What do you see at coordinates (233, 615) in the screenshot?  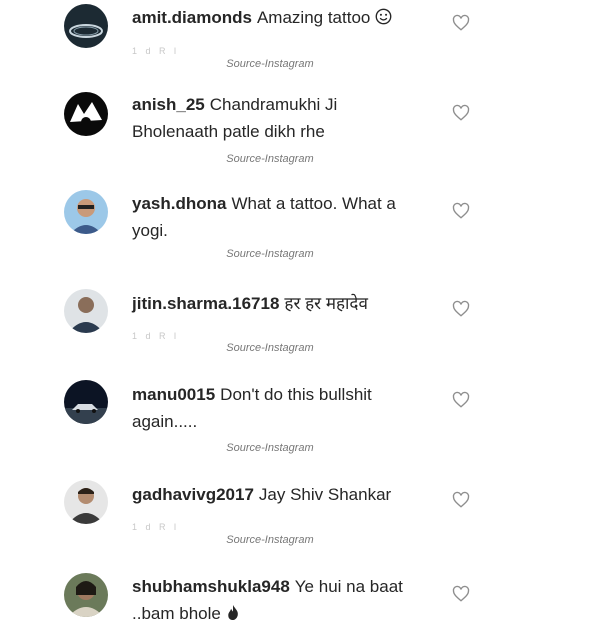 I see `fire-icon` at bounding box center [233, 615].